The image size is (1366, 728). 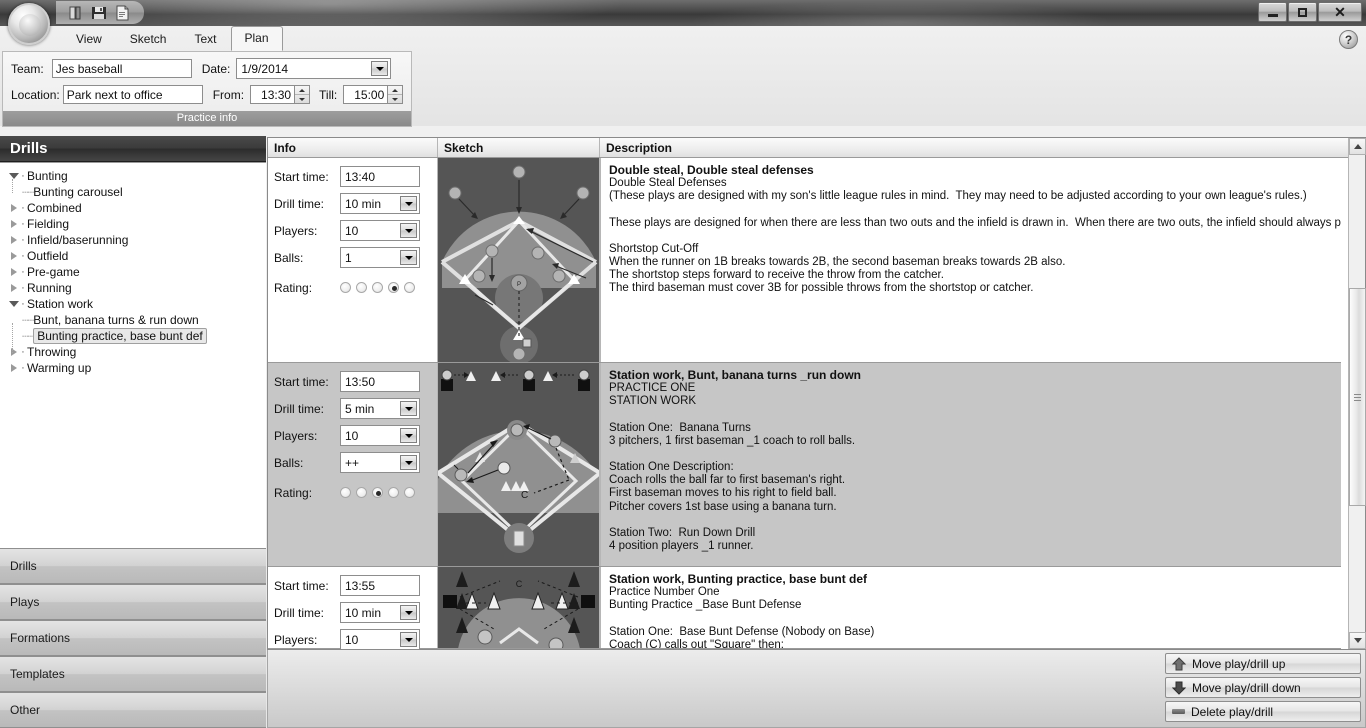 What do you see at coordinates (89, 39) in the screenshot?
I see `tab-view: View` at bounding box center [89, 39].